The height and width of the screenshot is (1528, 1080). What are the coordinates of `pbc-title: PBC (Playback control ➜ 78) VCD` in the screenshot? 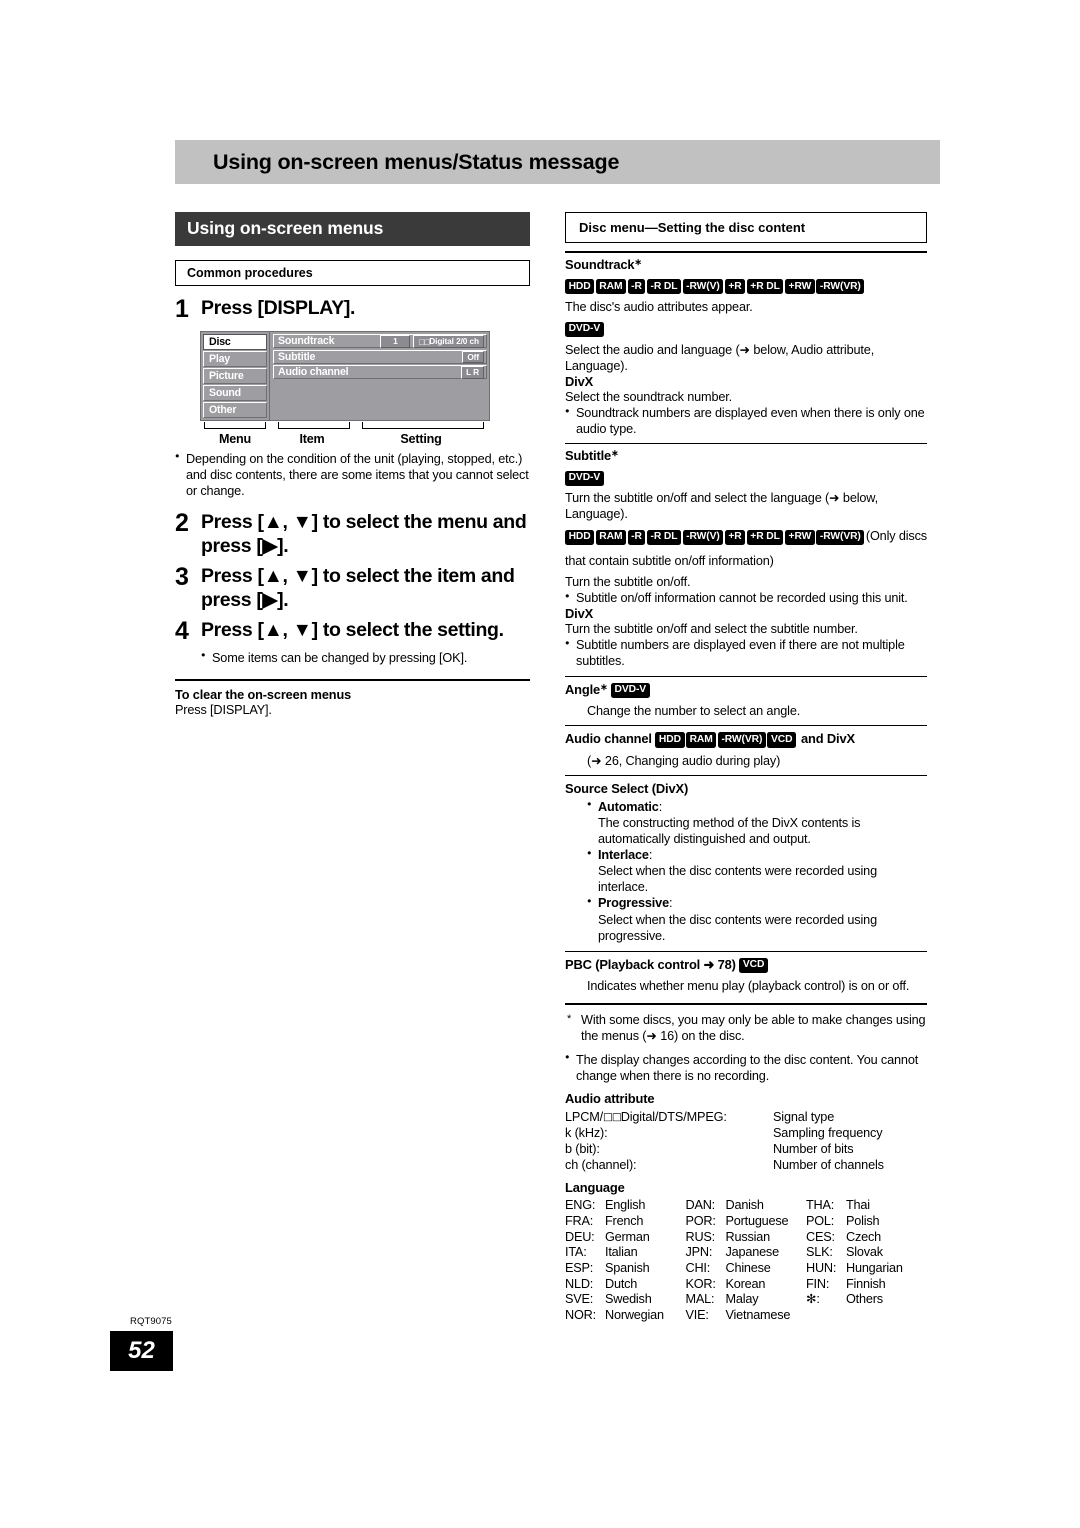 It's located at (746, 965).